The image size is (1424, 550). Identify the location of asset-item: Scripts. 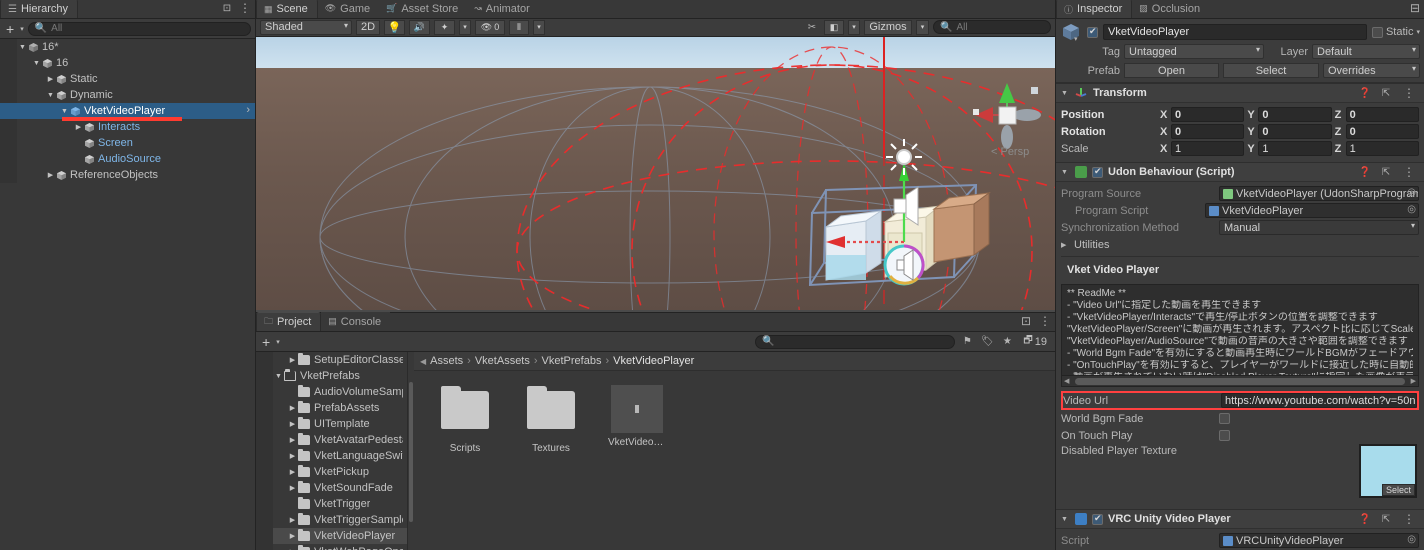
(465, 419).